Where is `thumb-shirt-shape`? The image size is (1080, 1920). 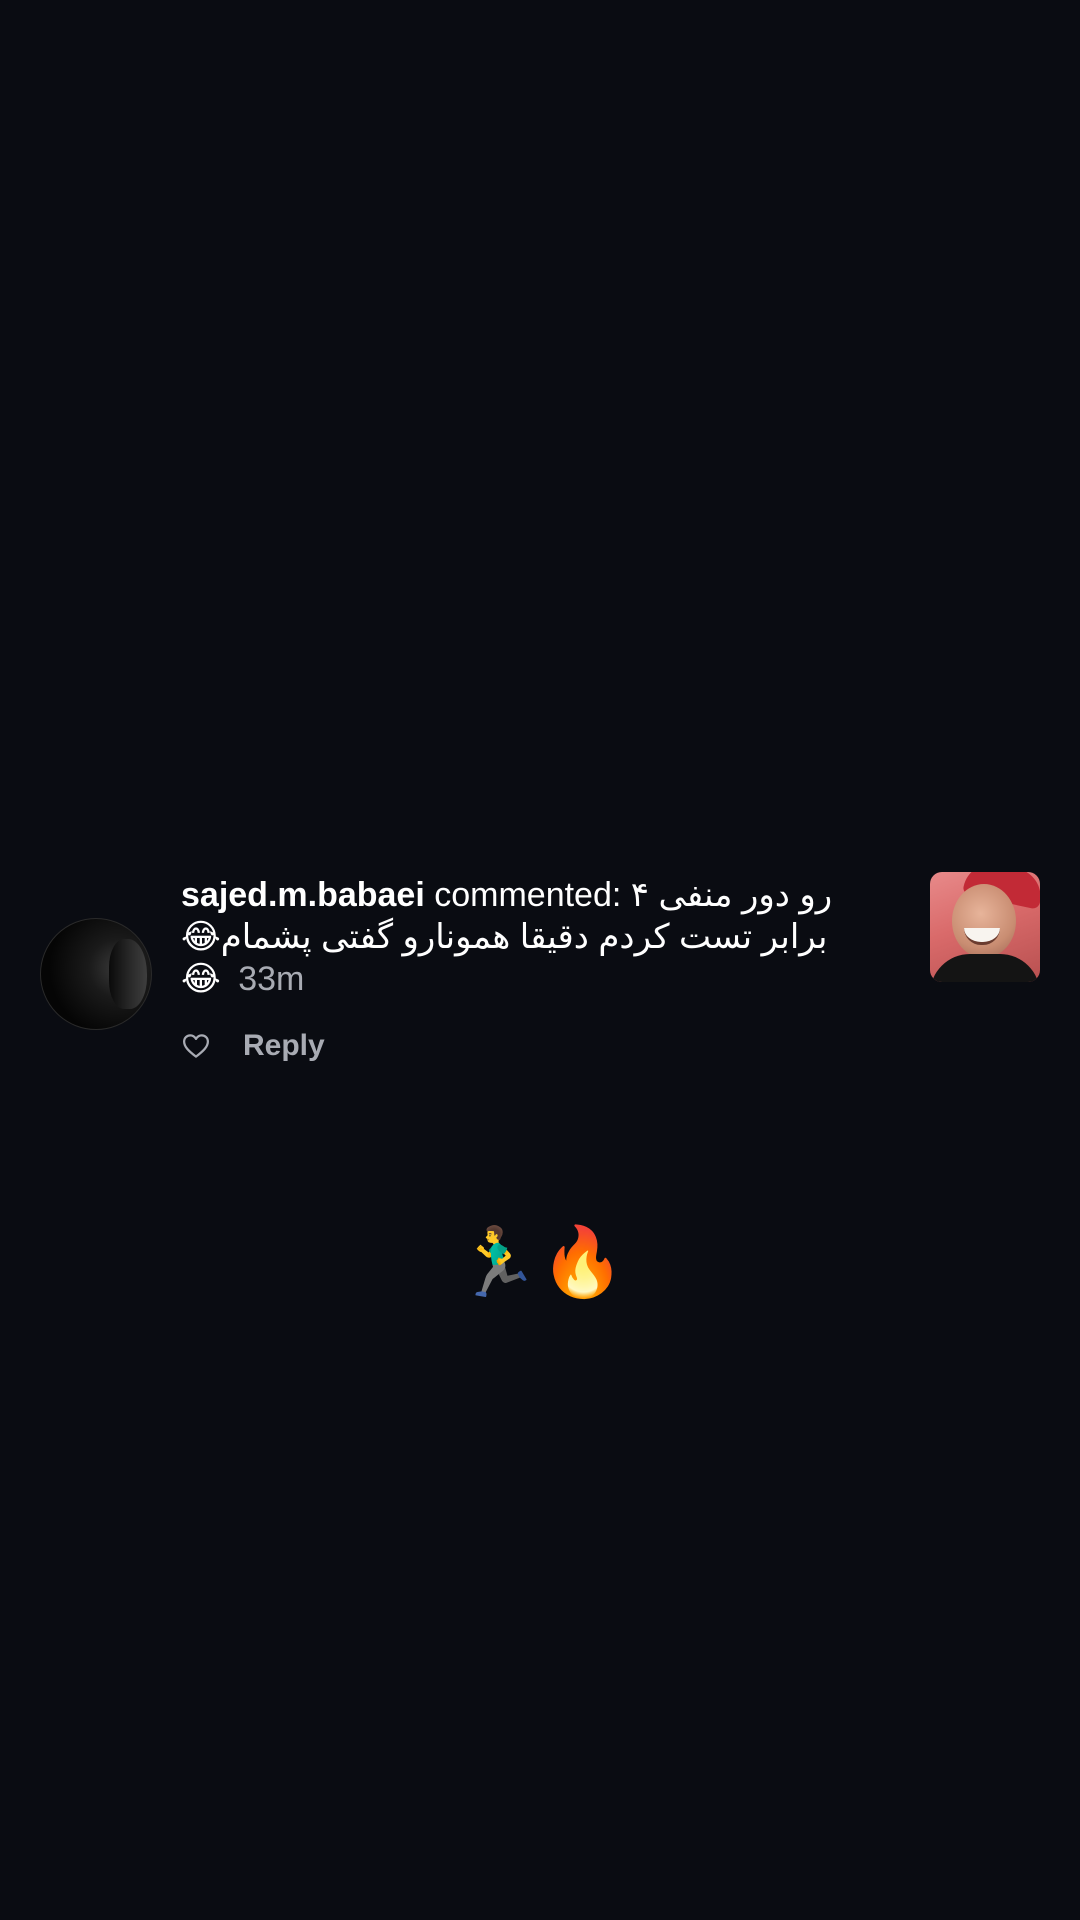
thumb-shirt-shape is located at coordinates (985, 968).